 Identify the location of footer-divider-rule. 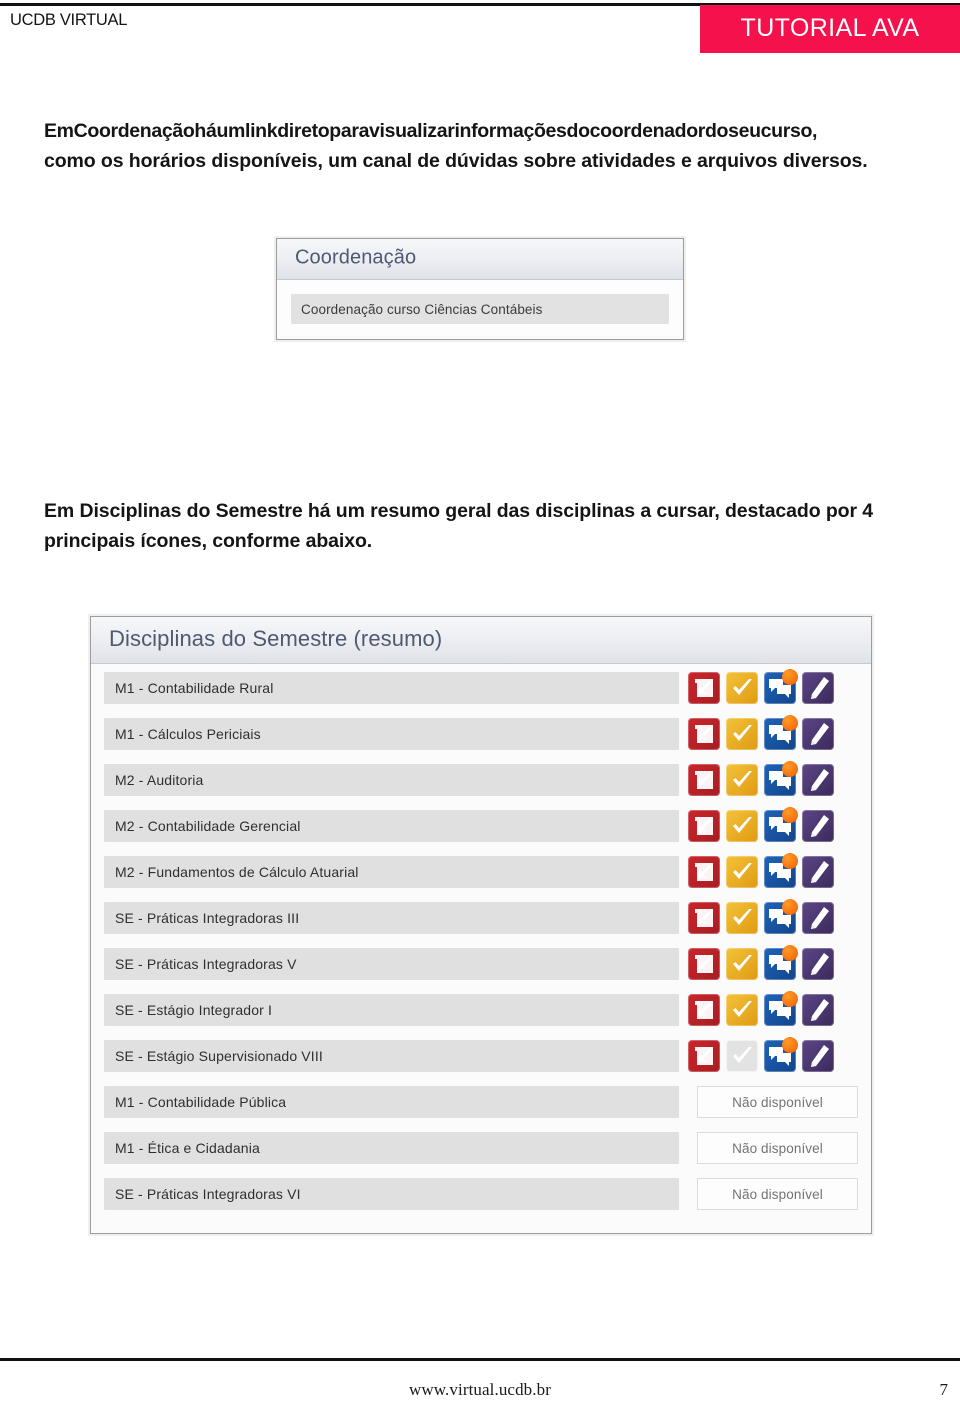
(480, 1359).